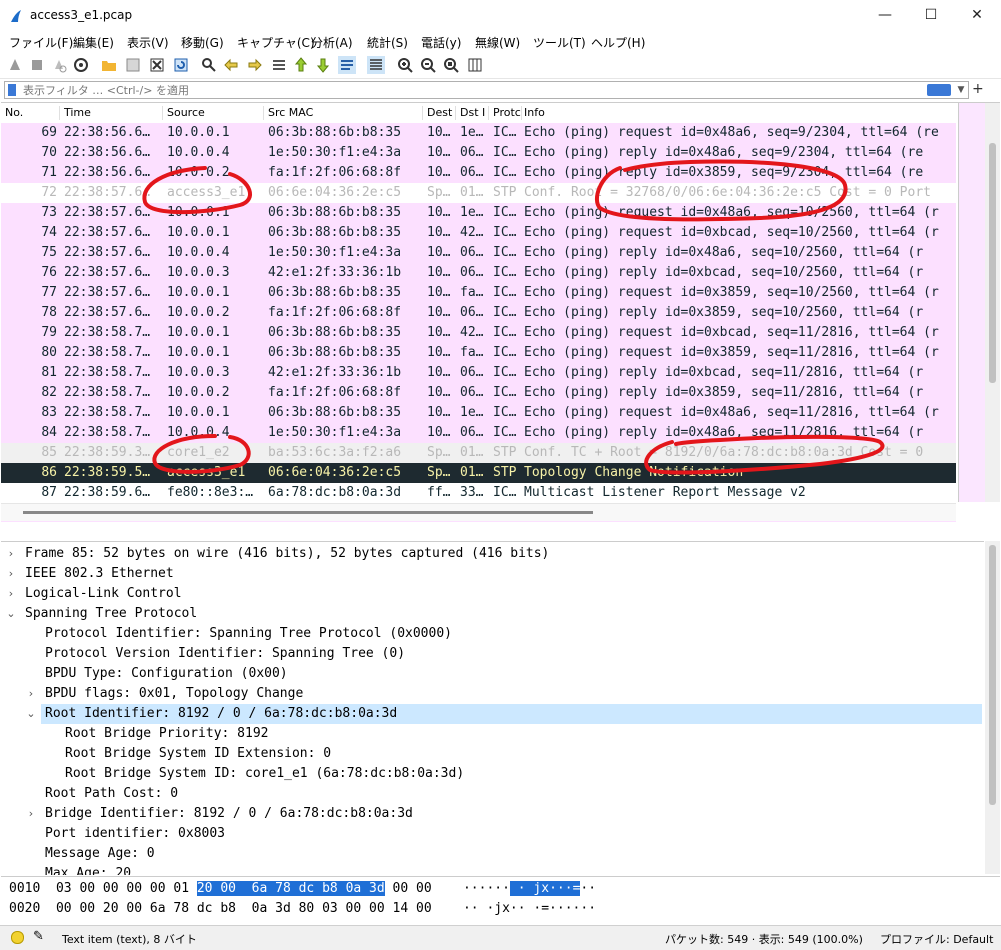 The image size is (1001, 950). What do you see at coordinates (376, 65) in the screenshot?
I see `colorize-icon` at bounding box center [376, 65].